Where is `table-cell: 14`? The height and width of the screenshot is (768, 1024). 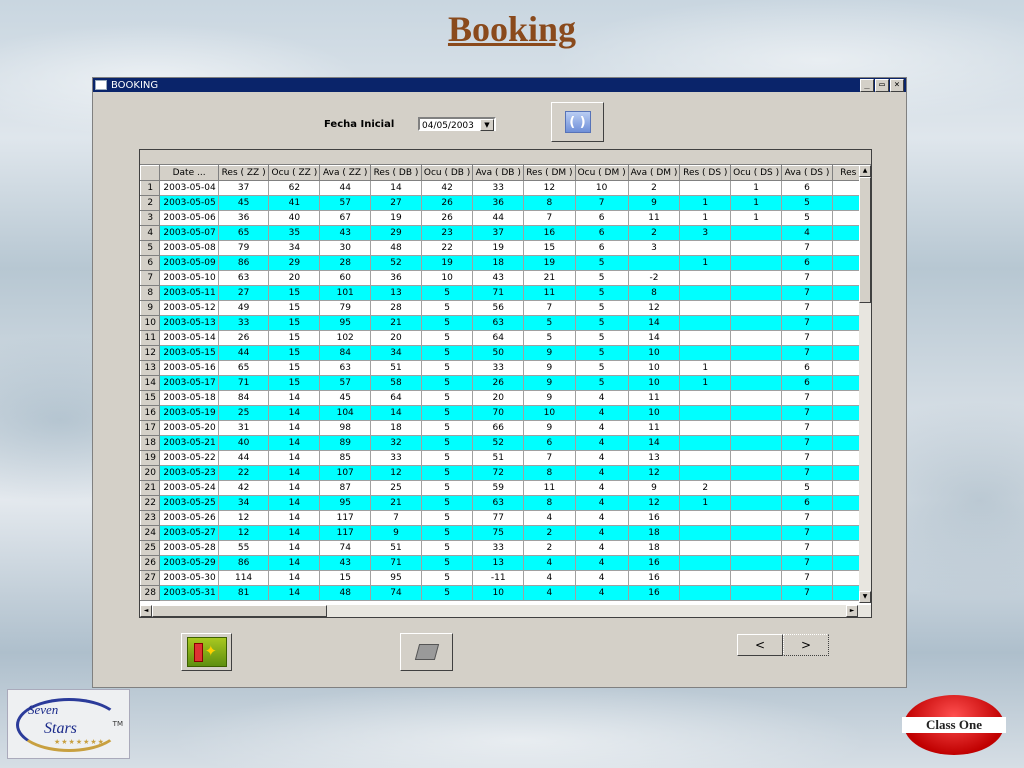 table-cell: 14 is located at coordinates (294, 503).